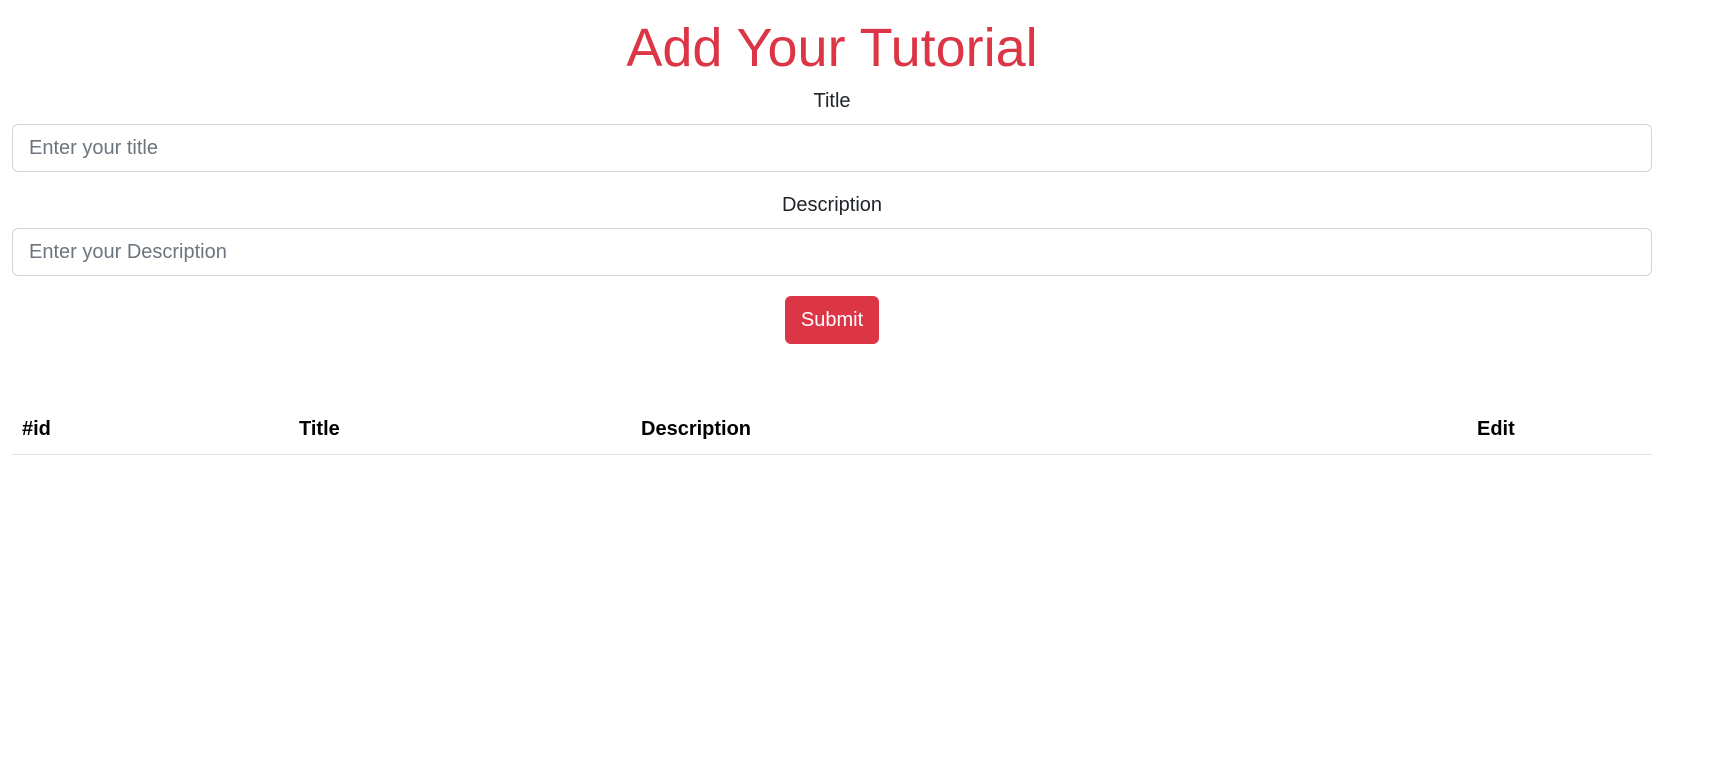 The width and height of the screenshot is (1720, 760). I want to click on table-header-row: #id Title Description Edit, so click(832, 429).